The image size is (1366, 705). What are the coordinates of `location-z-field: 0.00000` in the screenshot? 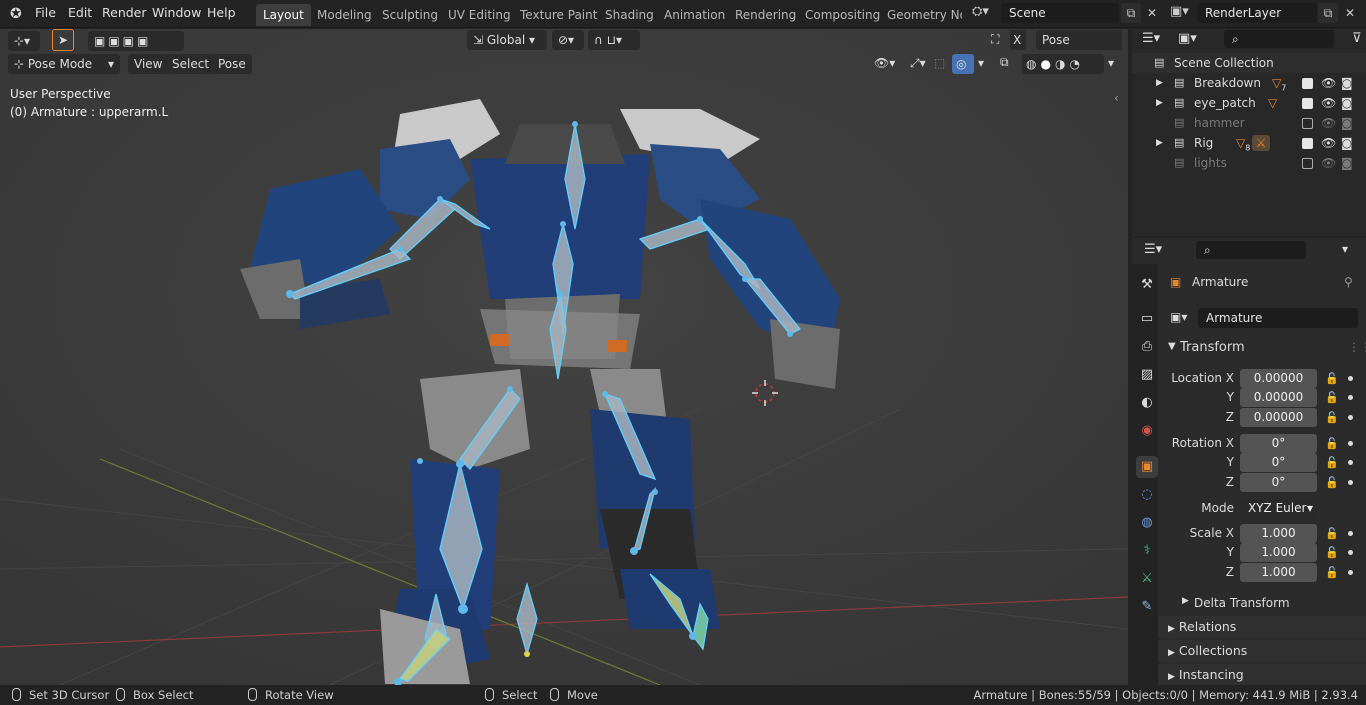 It's located at (1278, 417).